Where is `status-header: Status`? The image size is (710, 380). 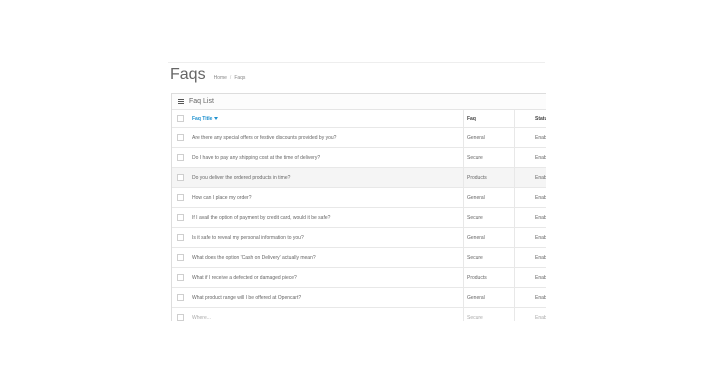
status-header: Status is located at coordinates (530, 119).